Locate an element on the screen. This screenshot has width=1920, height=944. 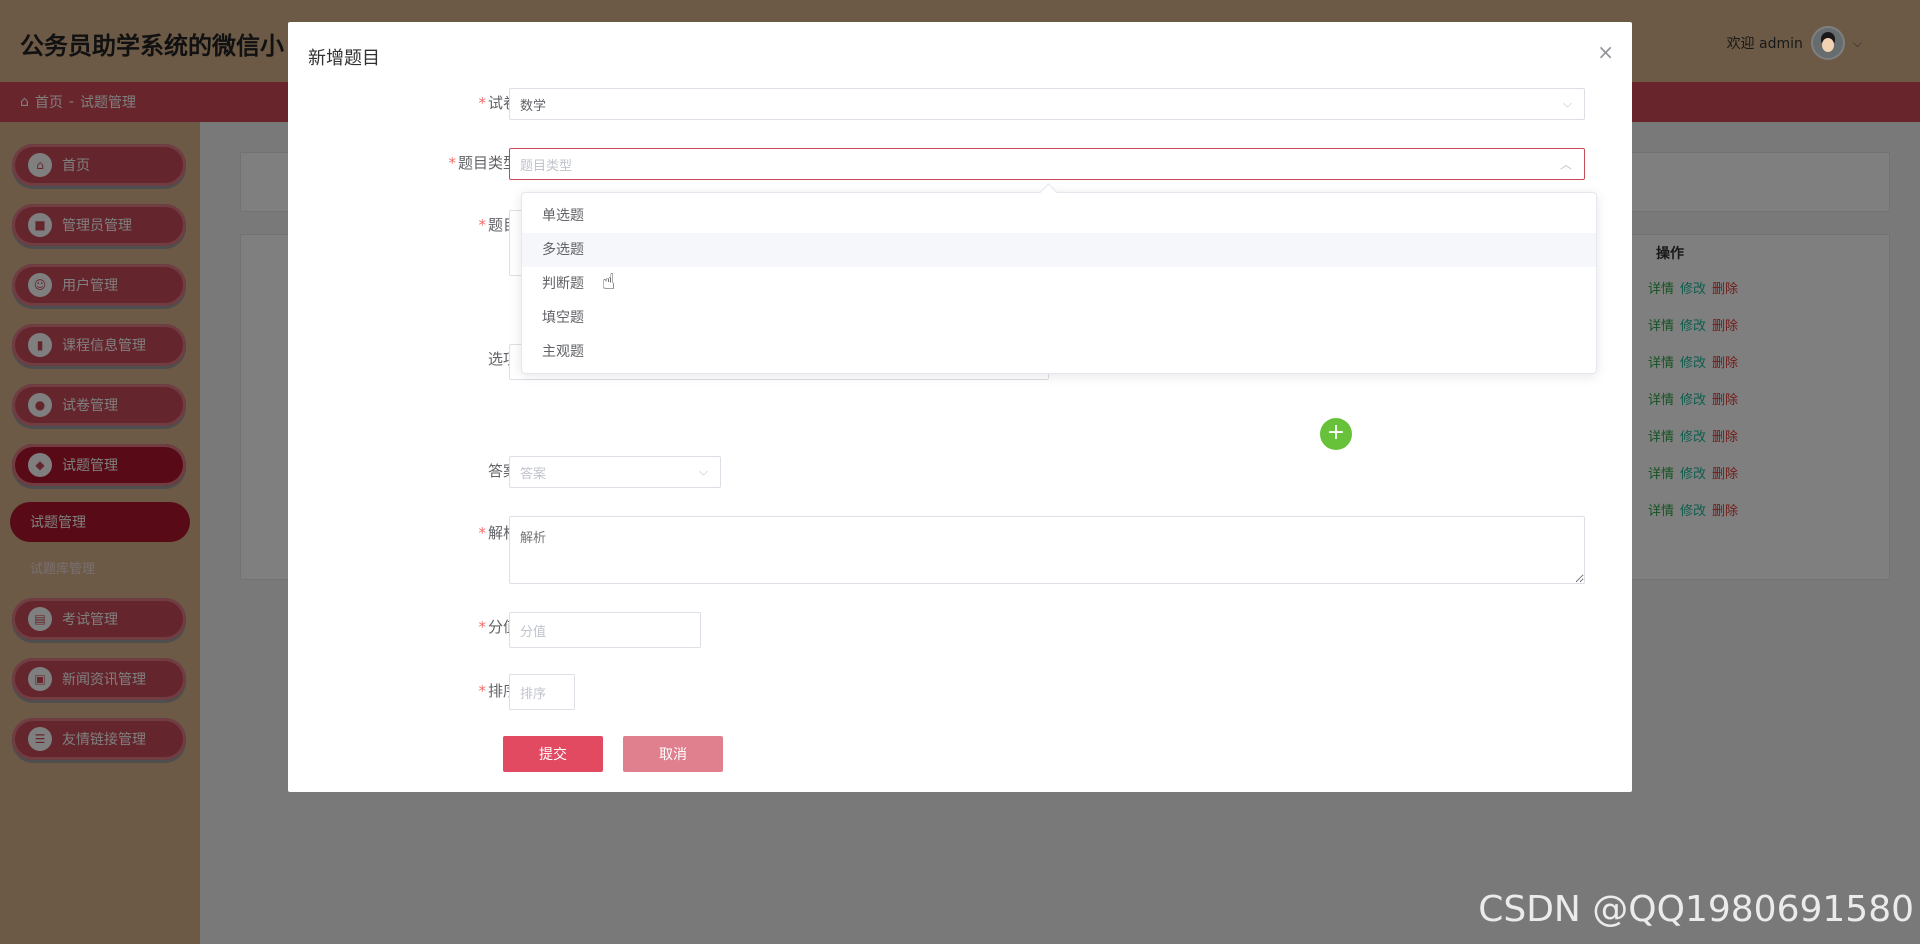
submit-button: 提交 is located at coordinates (553, 754).